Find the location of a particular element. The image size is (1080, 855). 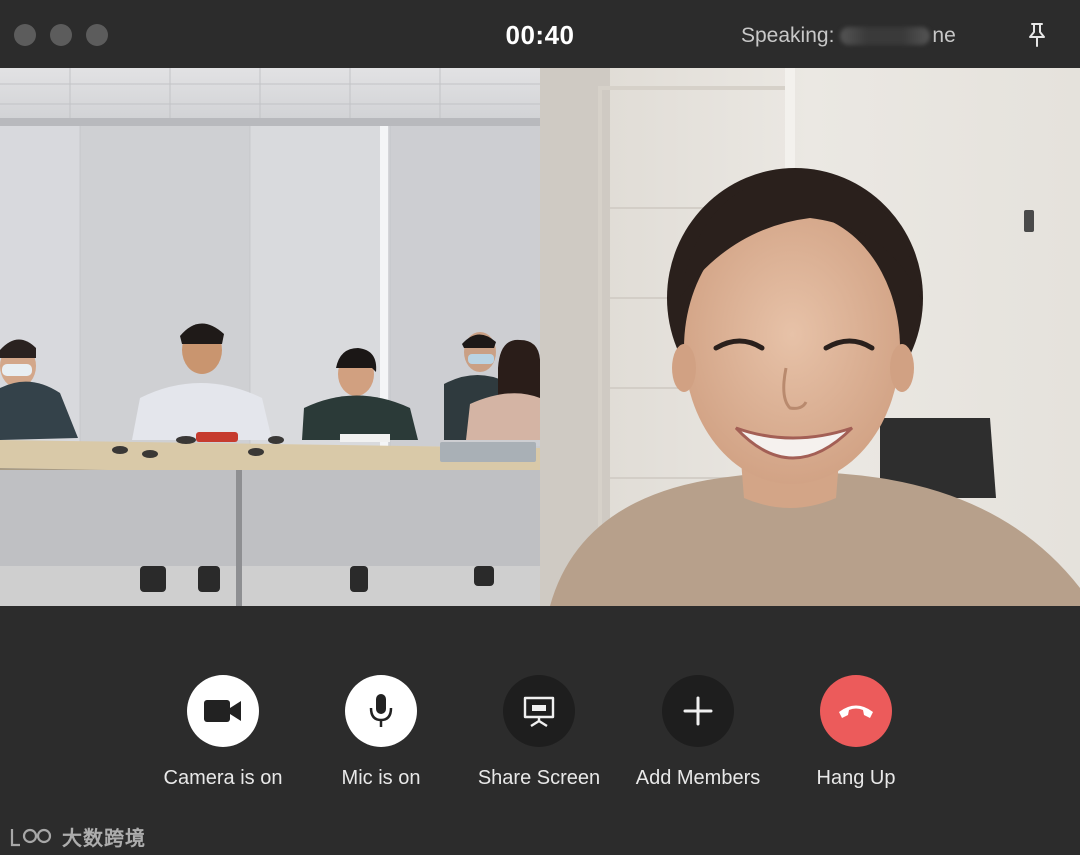

close-window-button is located at coordinates (25, 35).